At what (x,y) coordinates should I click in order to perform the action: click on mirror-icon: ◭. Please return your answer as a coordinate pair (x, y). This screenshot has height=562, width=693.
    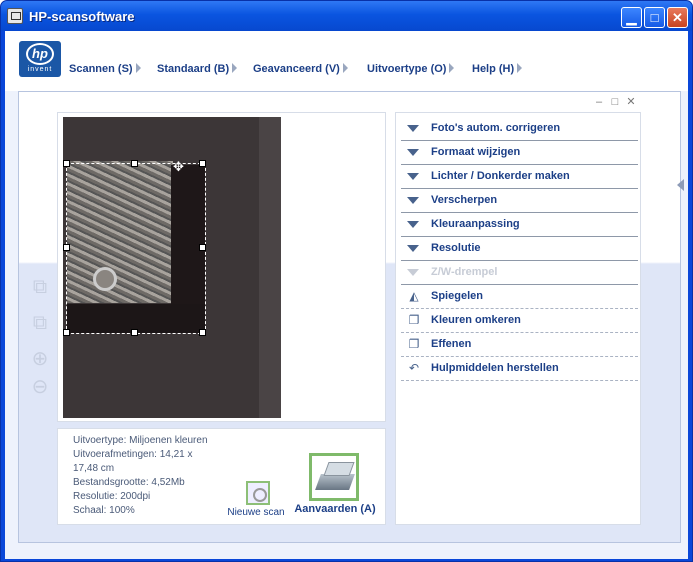
    Looking at the image, I should click on (414, 296).